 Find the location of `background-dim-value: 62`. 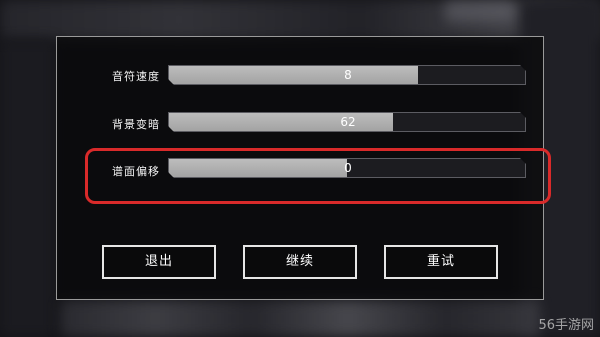

background-dim-value: 62 is located at coordinates (348, 122).